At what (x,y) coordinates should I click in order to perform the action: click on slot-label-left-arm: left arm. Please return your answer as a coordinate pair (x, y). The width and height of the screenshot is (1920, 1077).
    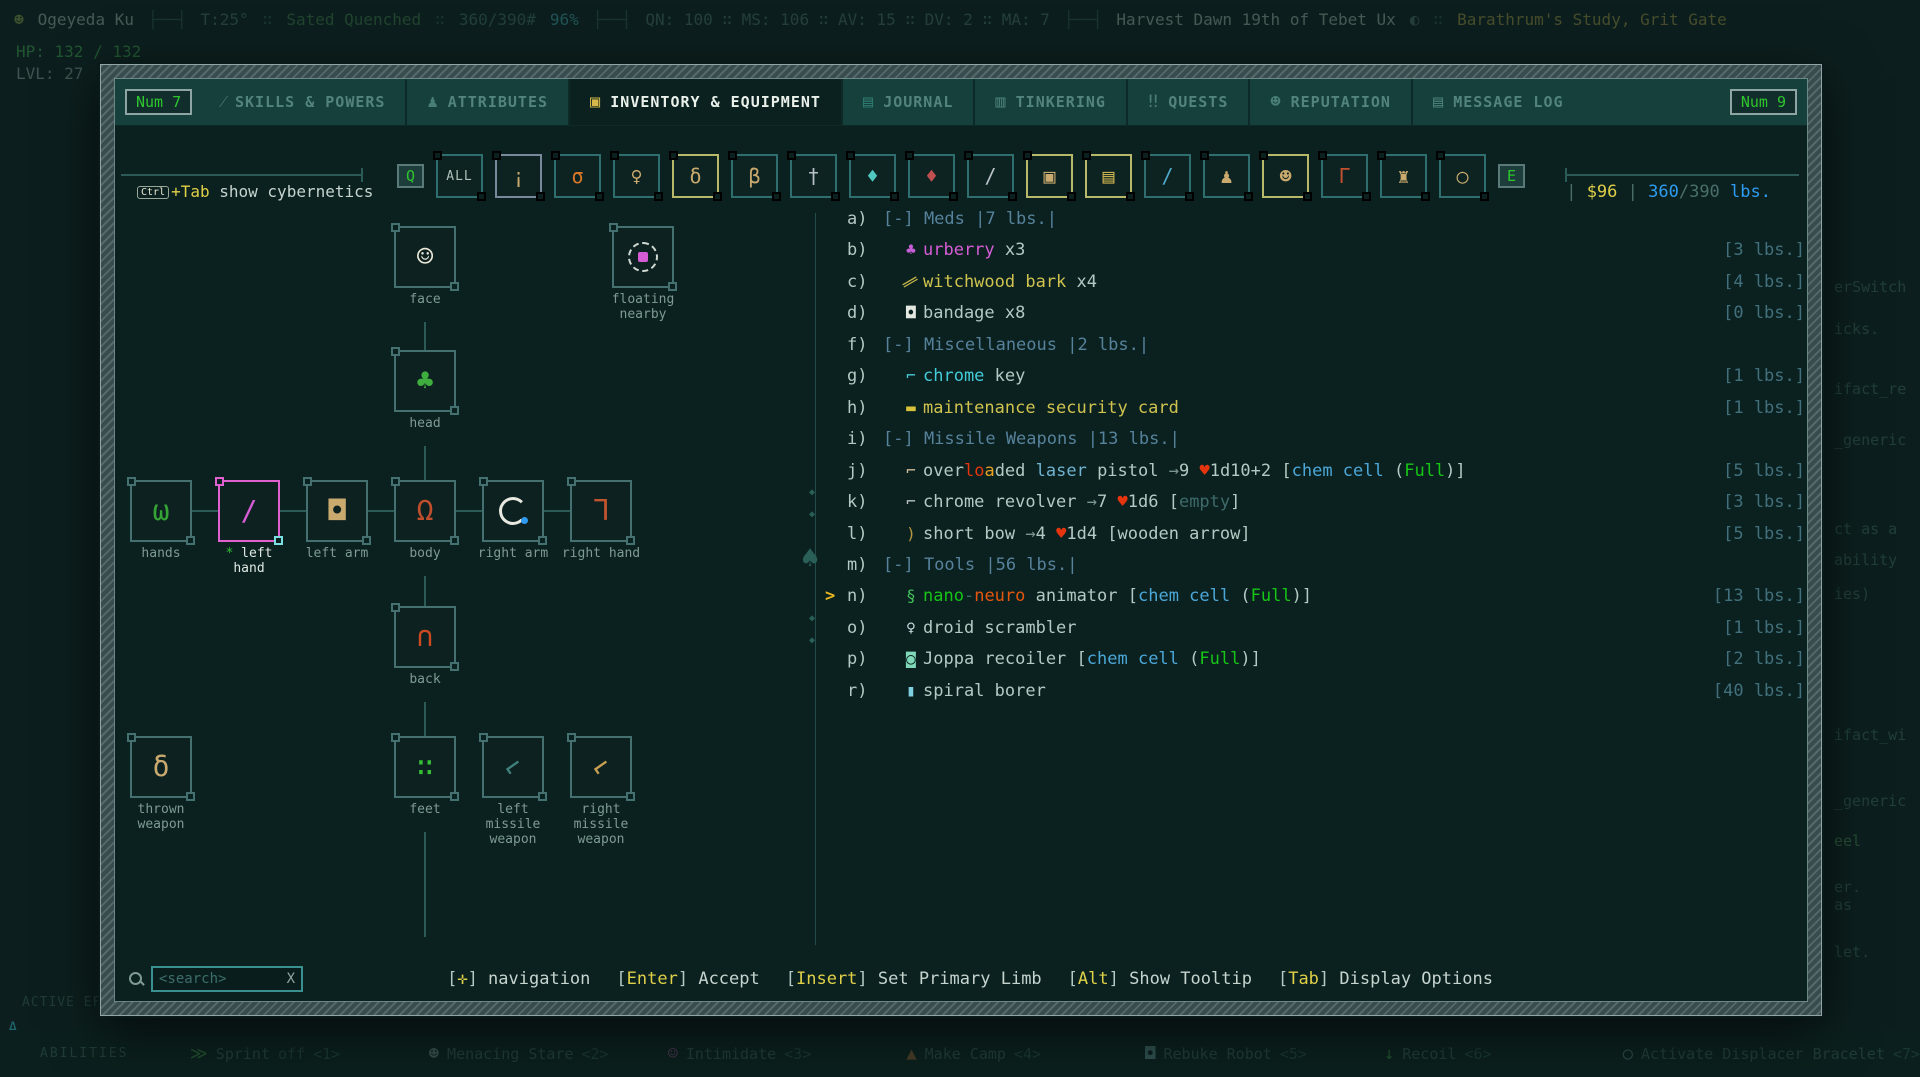
    Looking at the image, I should click on (337, 553).